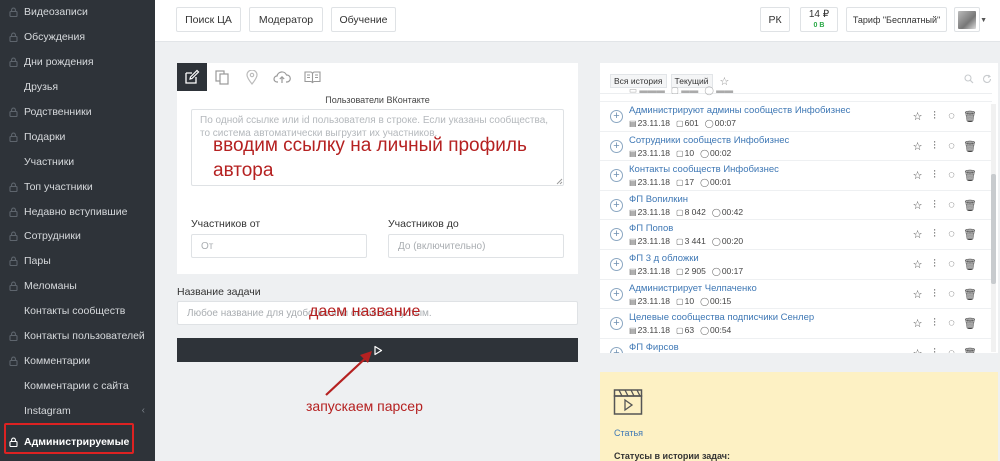  I want to click on article-link: Статья, so click(628, 433).